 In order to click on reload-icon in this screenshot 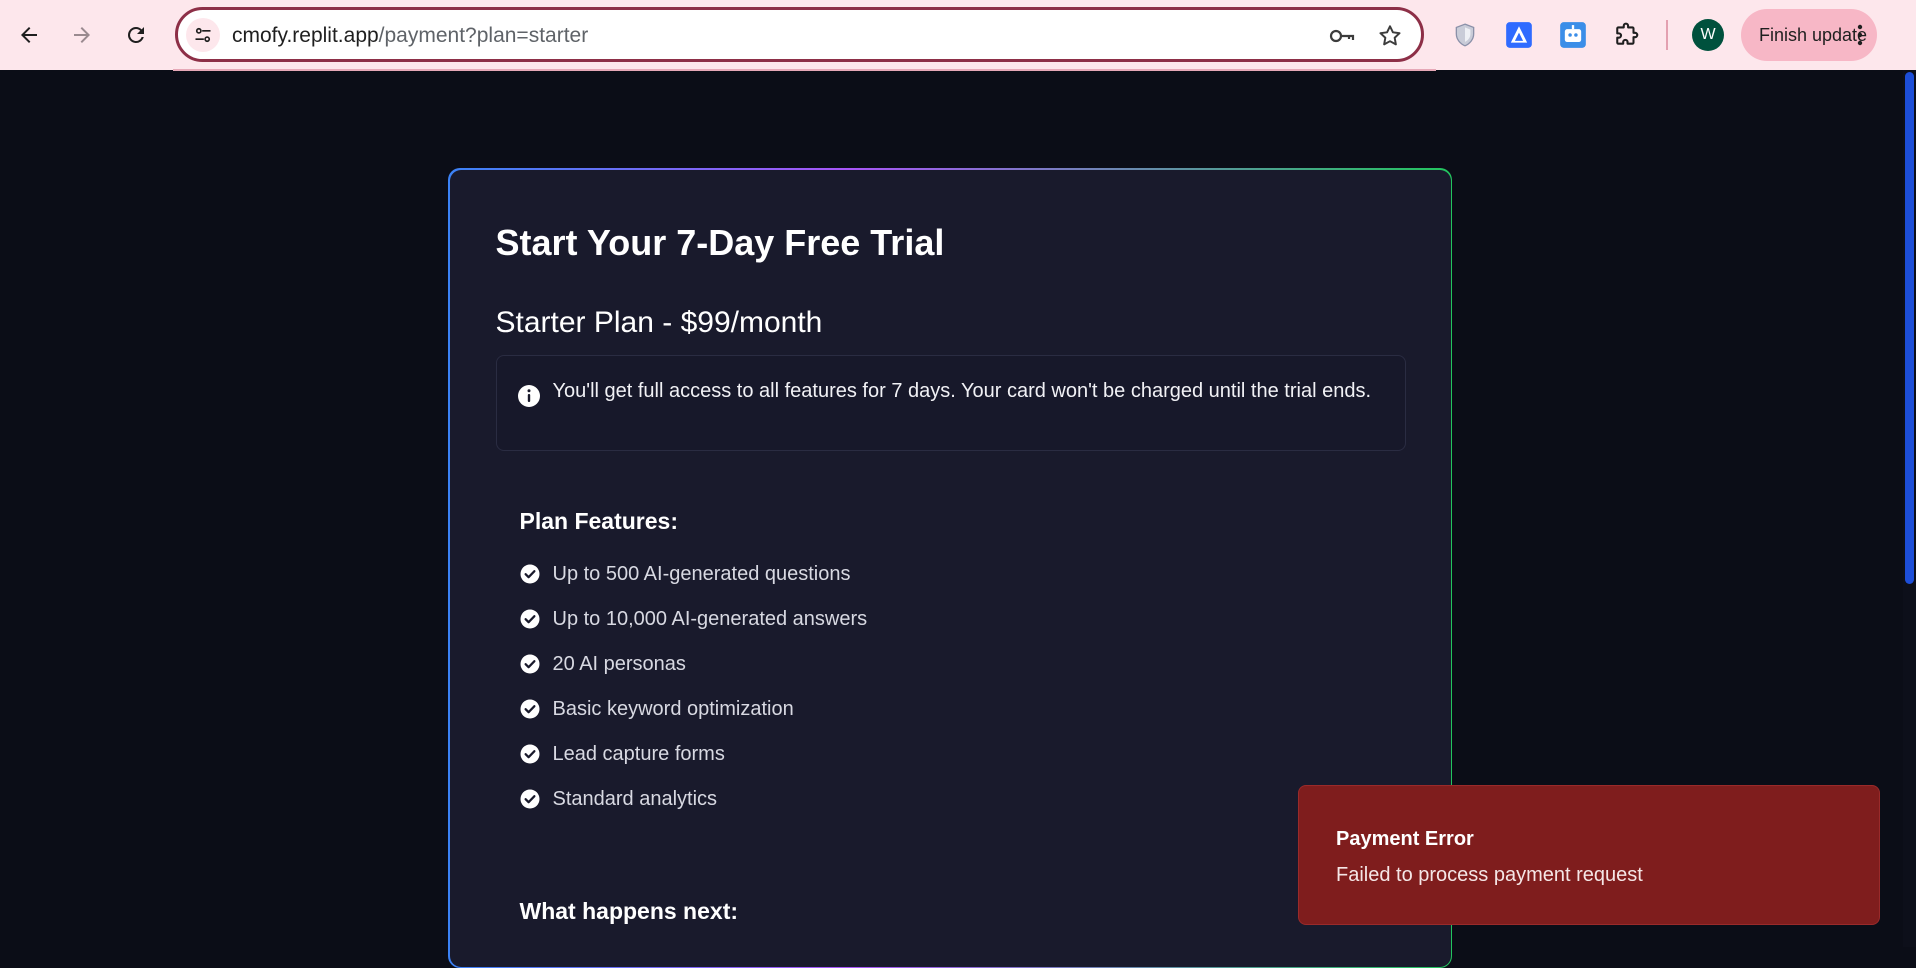, I will do `click(136, 34)`.